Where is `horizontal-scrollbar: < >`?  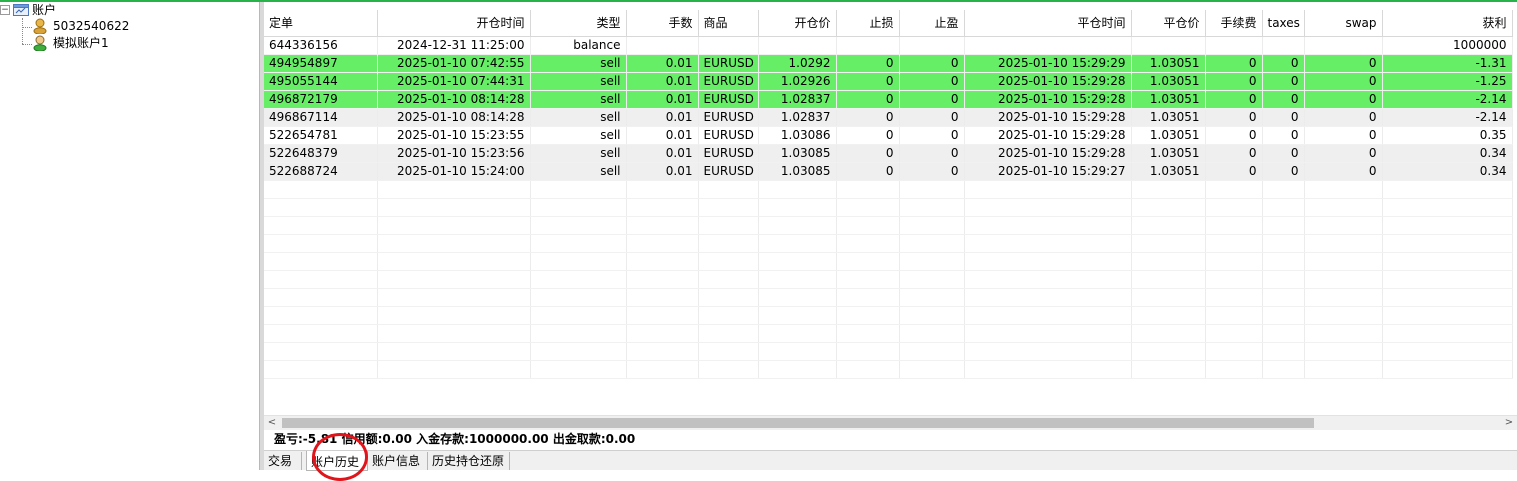 horizontal-scrollbar: < > is located at coordinates (890, 422).